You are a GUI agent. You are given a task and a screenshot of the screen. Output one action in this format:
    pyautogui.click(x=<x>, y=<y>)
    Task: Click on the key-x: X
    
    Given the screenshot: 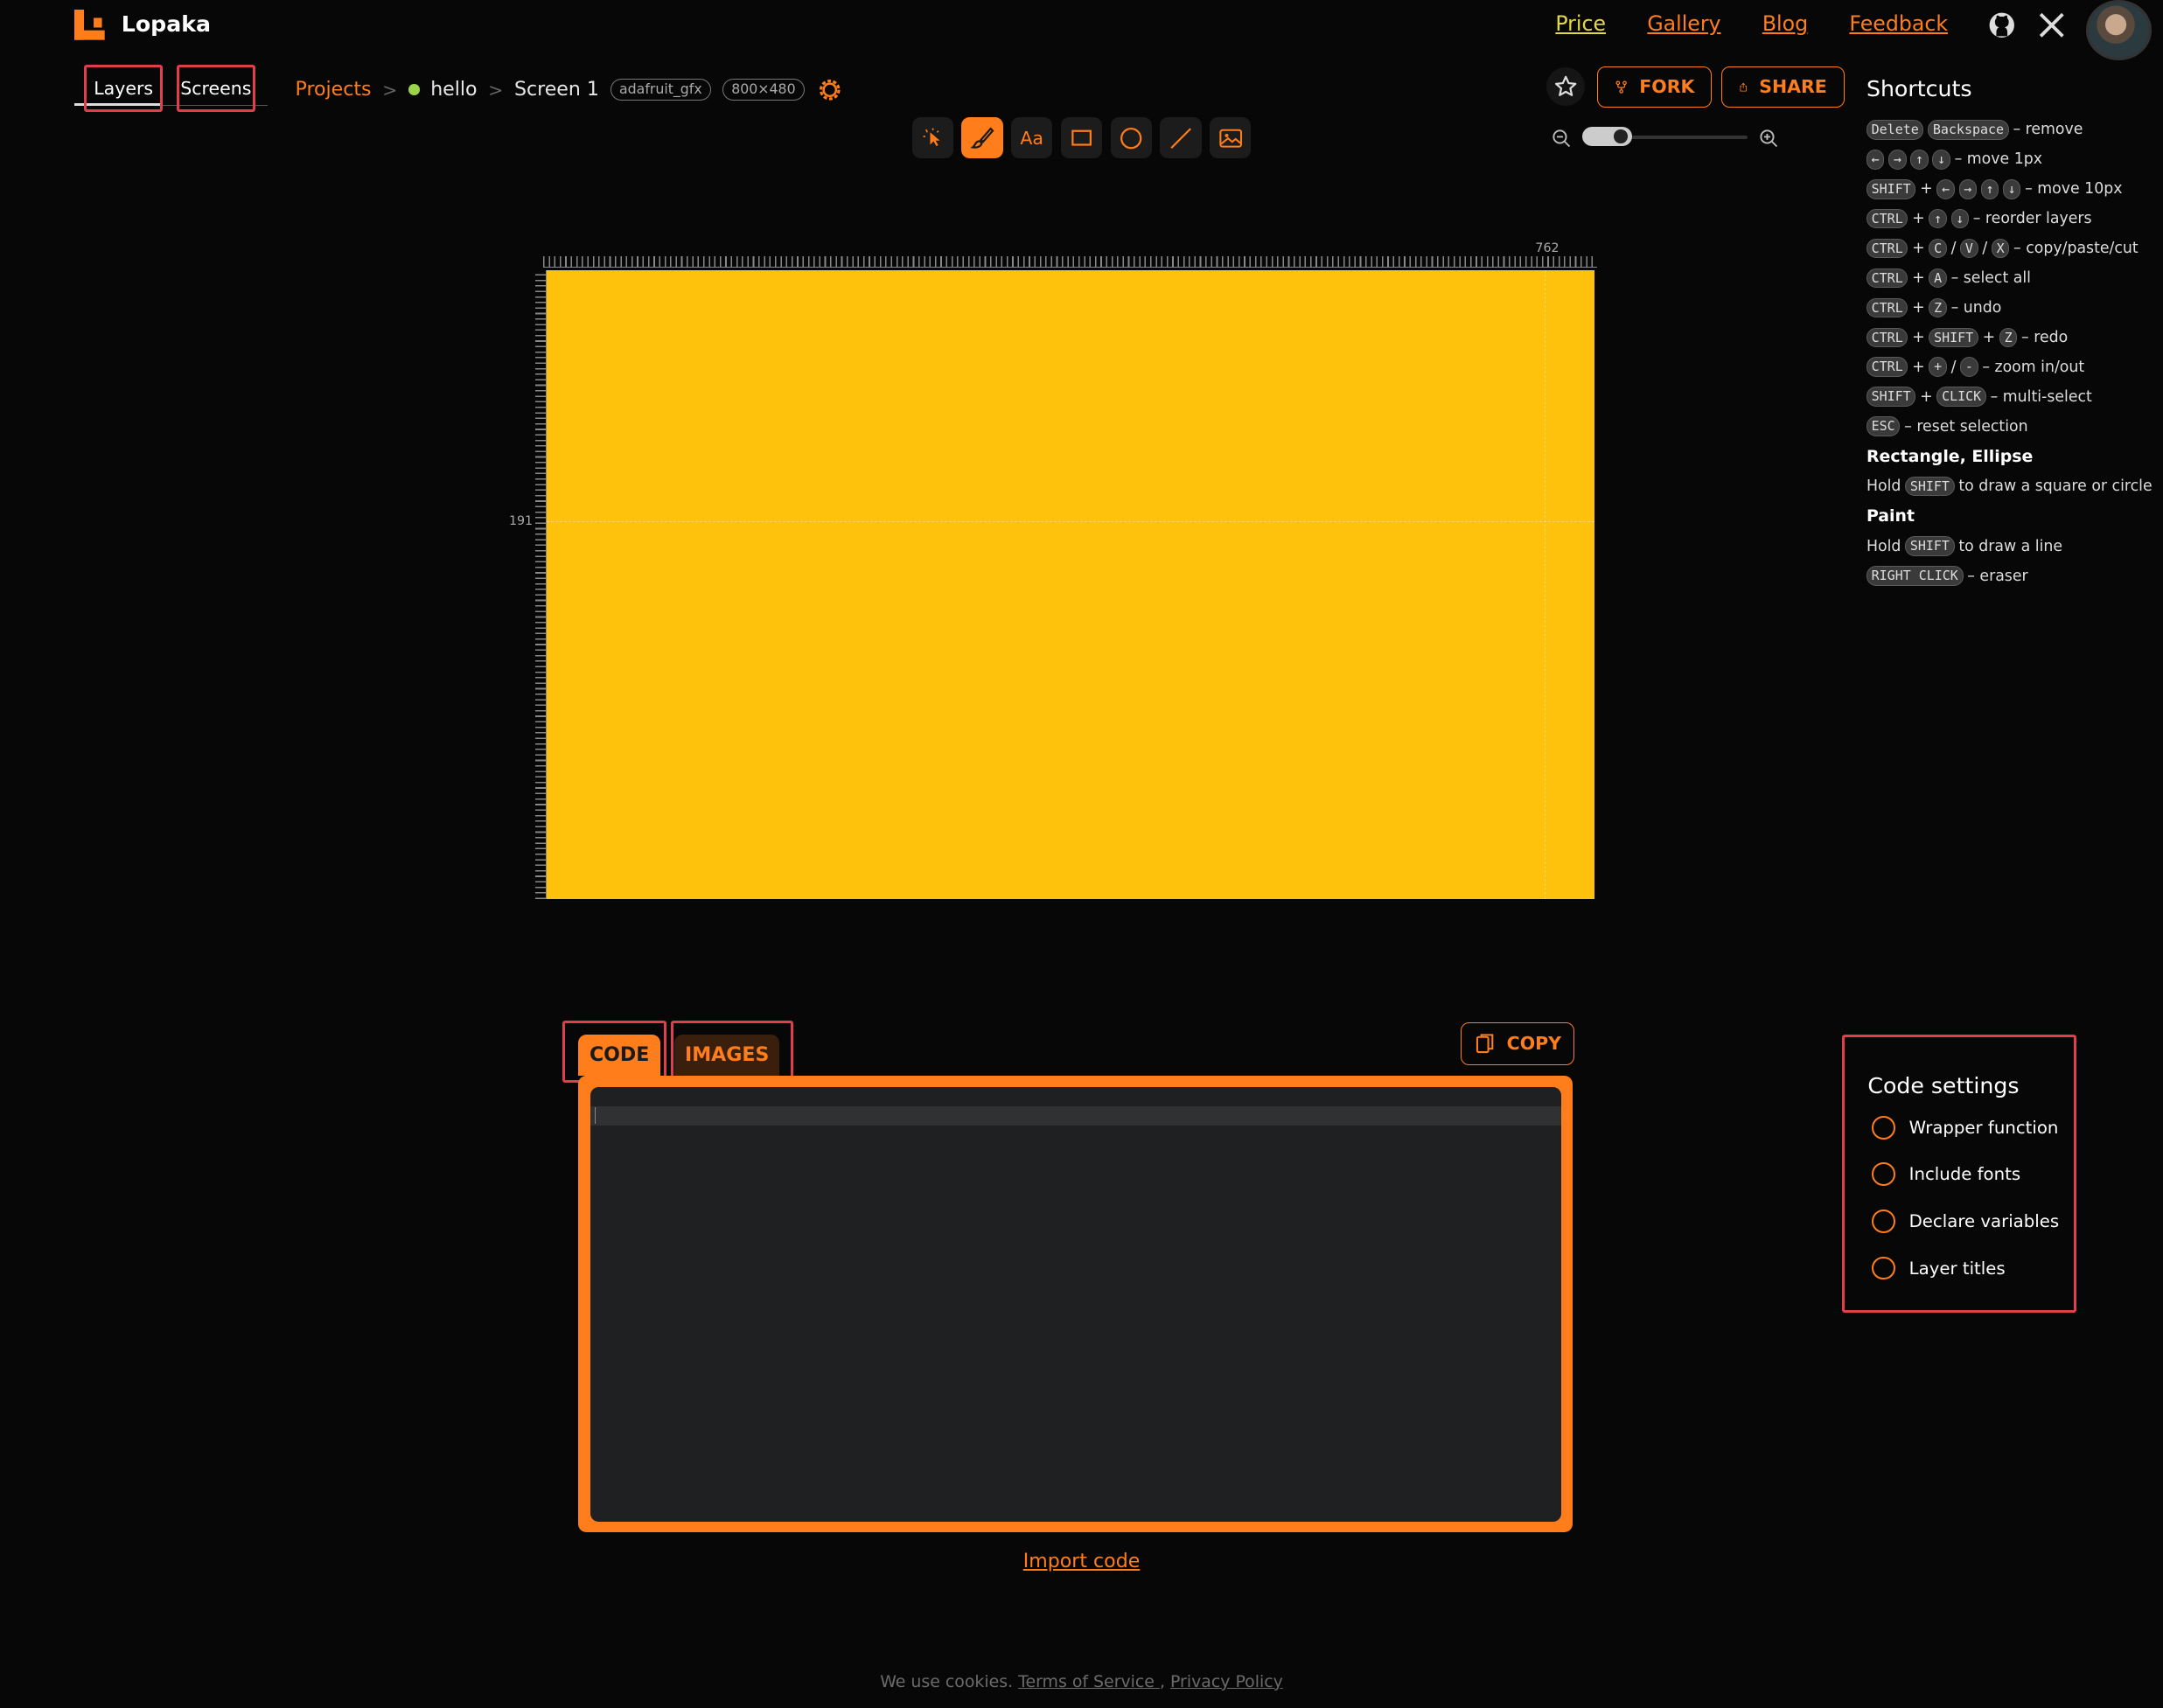 What is the action you would take?
    pyautogui.click(x=2000, y=248)
    